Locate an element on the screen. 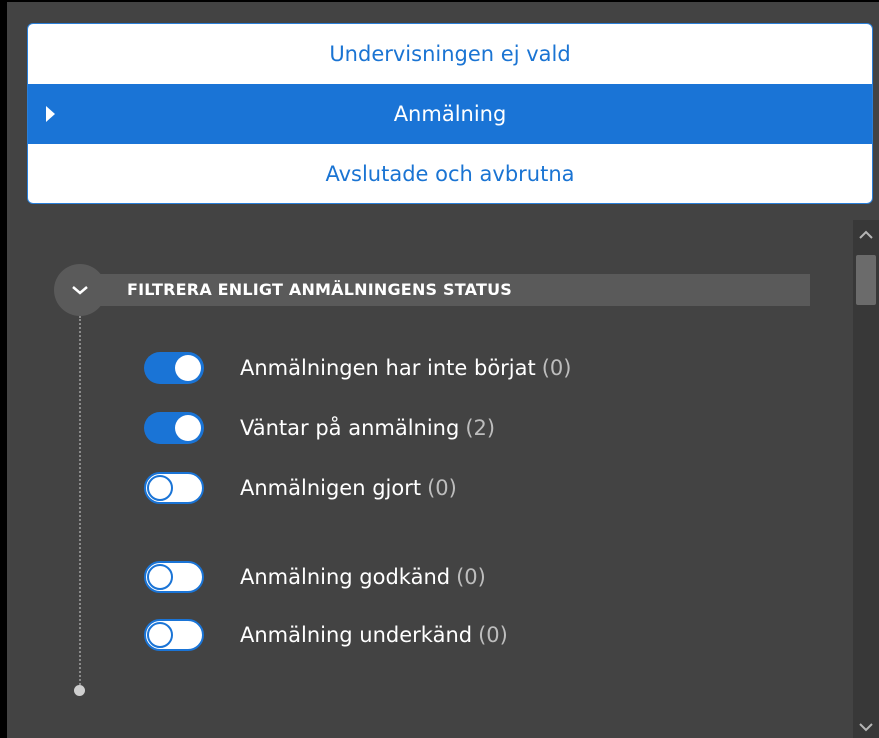 The image size is (879, 738). filter-section-header: FILTRERA ENLIGT ANMÄLNINGENS STATUS is located at coordinates (432, 290).